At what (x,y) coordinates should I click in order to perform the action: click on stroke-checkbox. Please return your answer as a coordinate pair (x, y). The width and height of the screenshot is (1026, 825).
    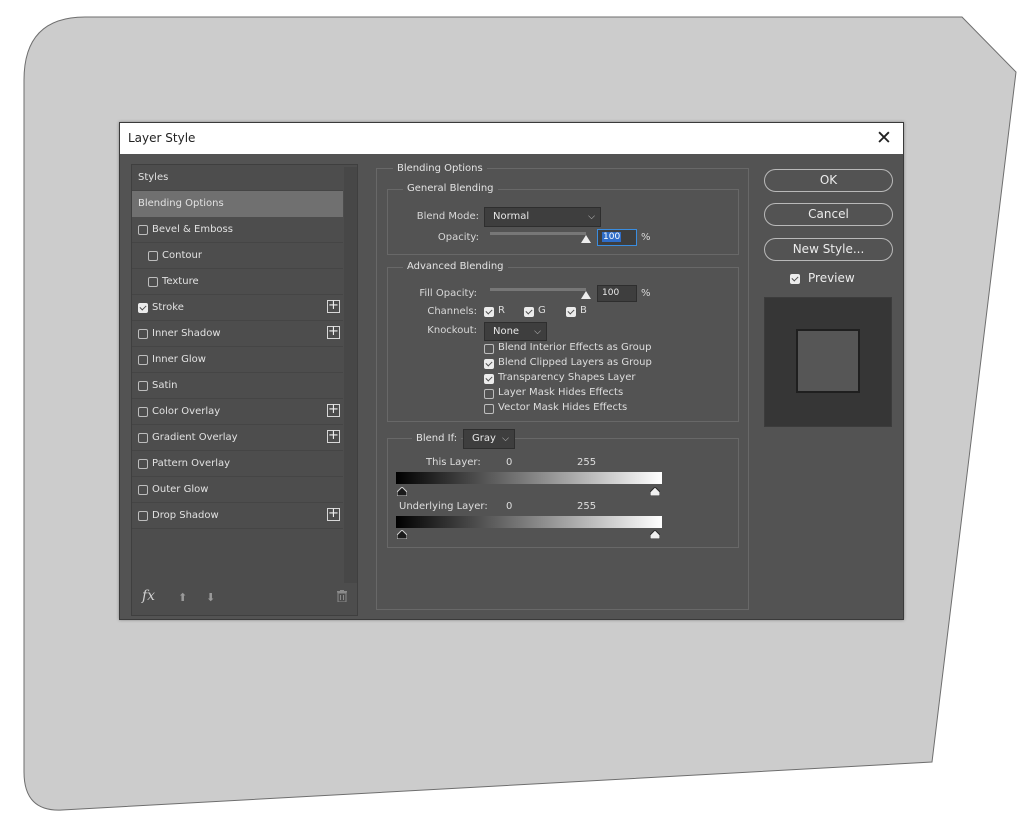
    Looking at the image, I should click on (143, 308).